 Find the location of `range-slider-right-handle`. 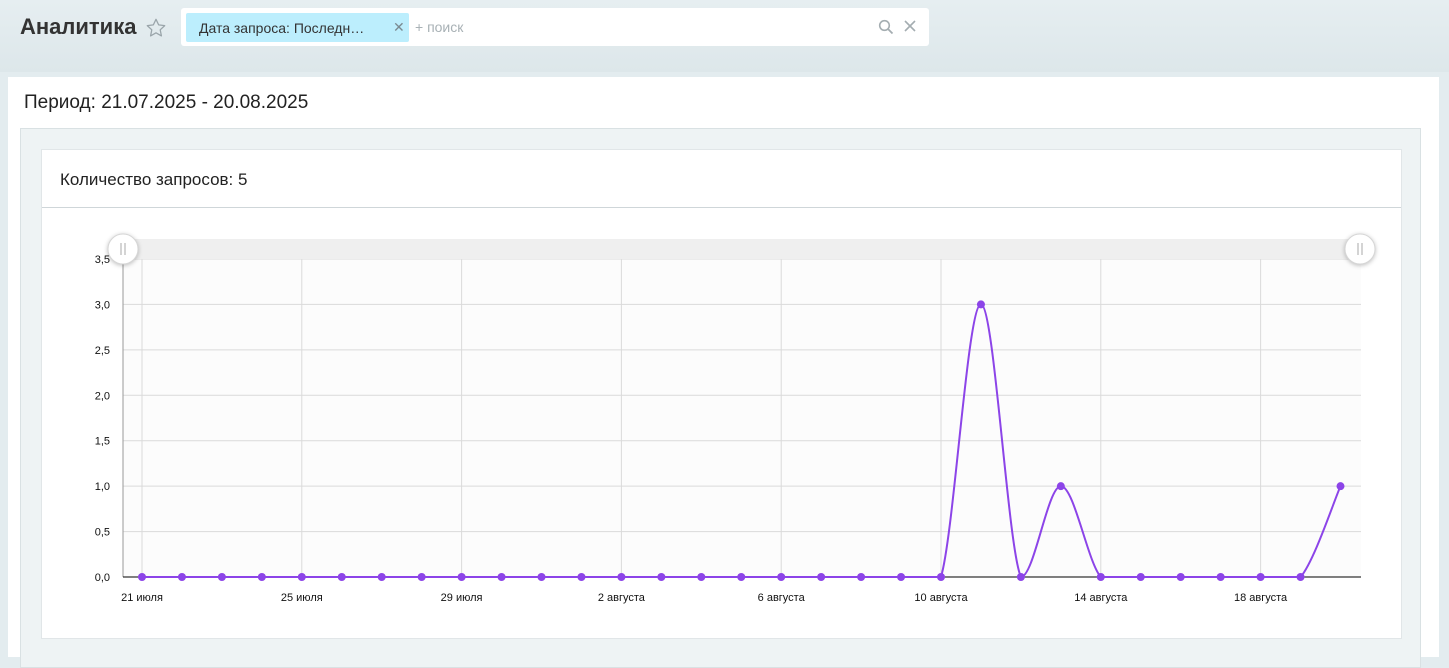

range-slider-right-handle is located at coordinates (1360, 249).